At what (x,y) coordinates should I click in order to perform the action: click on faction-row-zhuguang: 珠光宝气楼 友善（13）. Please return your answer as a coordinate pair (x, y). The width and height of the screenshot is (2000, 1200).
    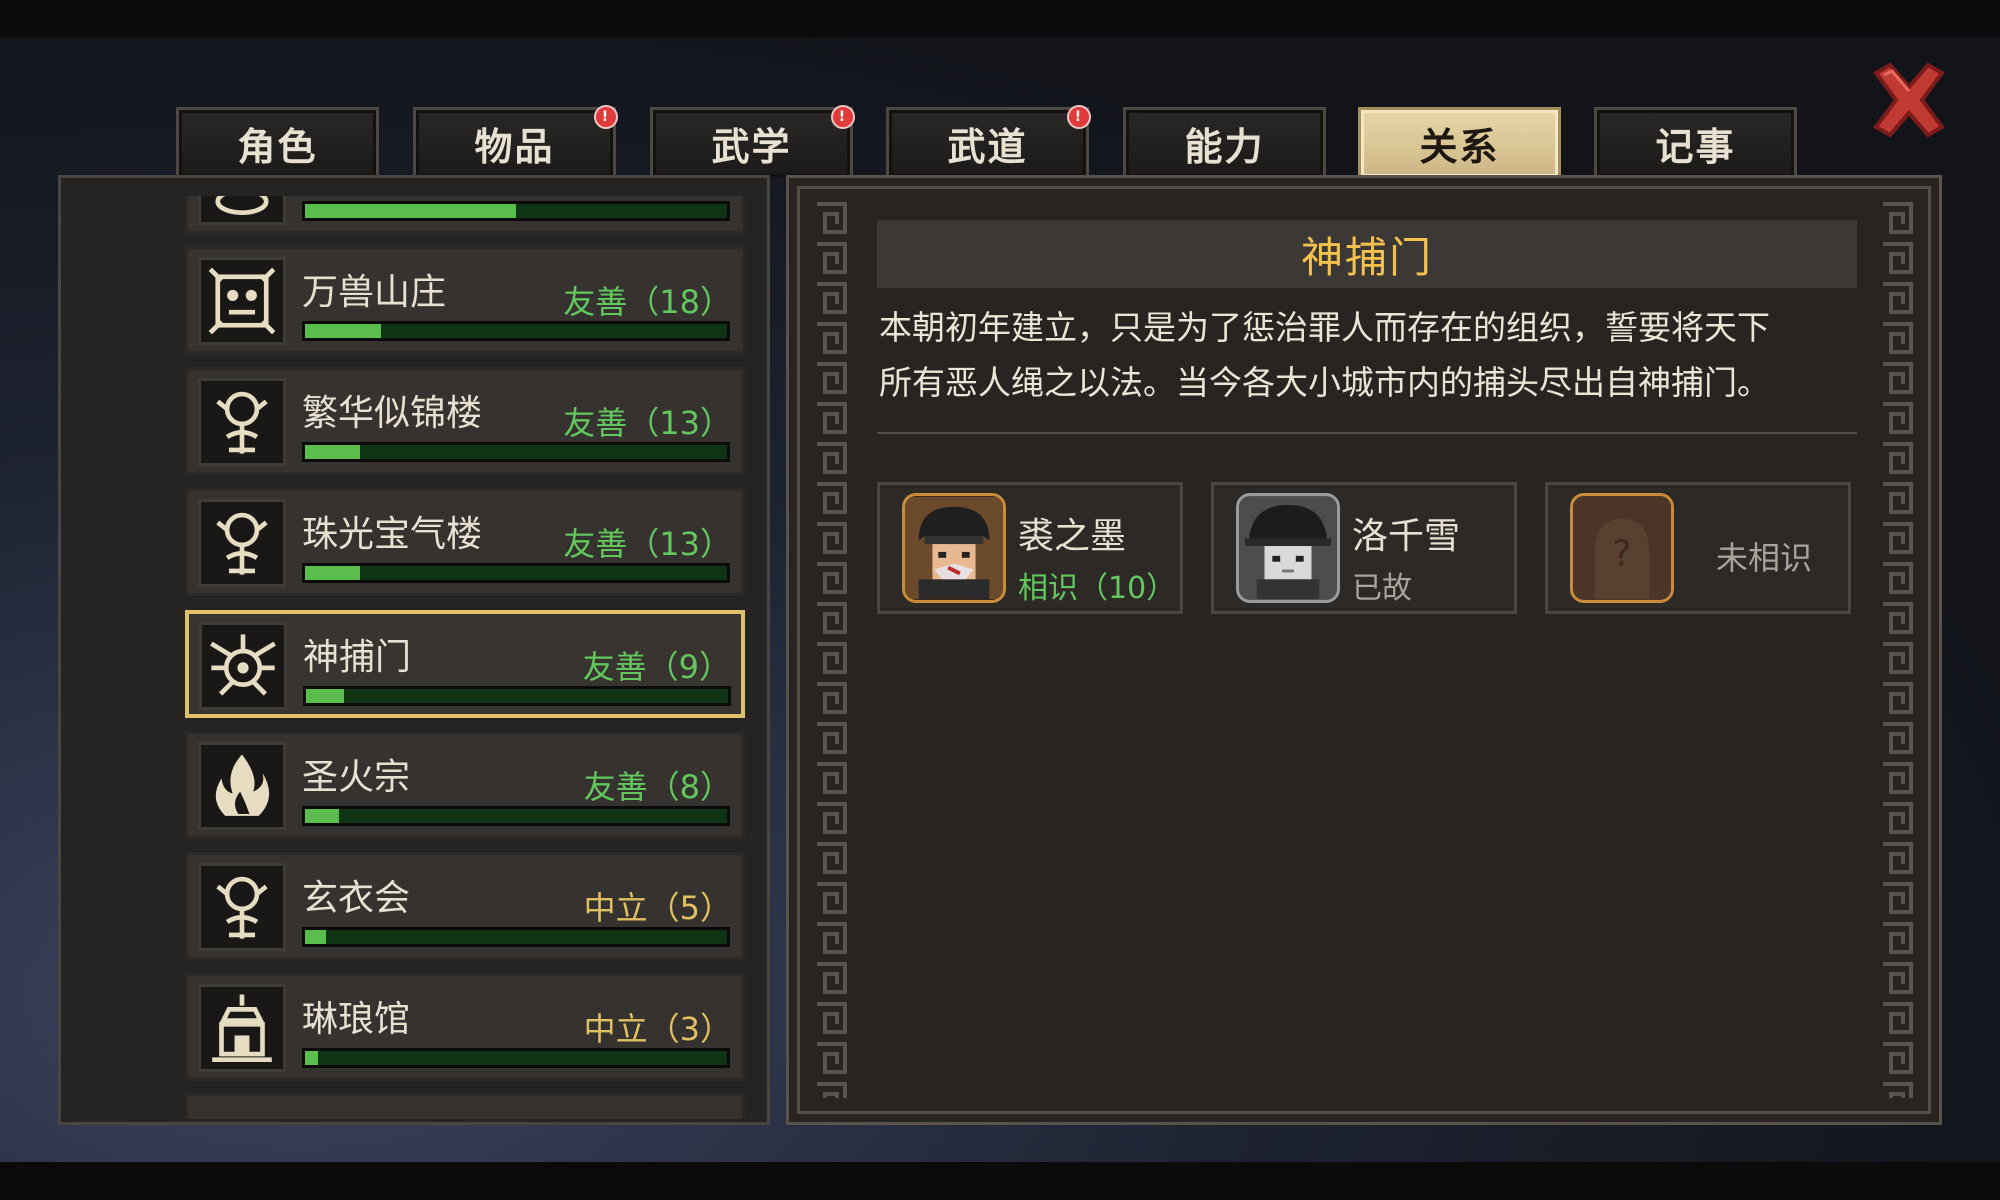
    Looking at the image, I should click on (465, 542).